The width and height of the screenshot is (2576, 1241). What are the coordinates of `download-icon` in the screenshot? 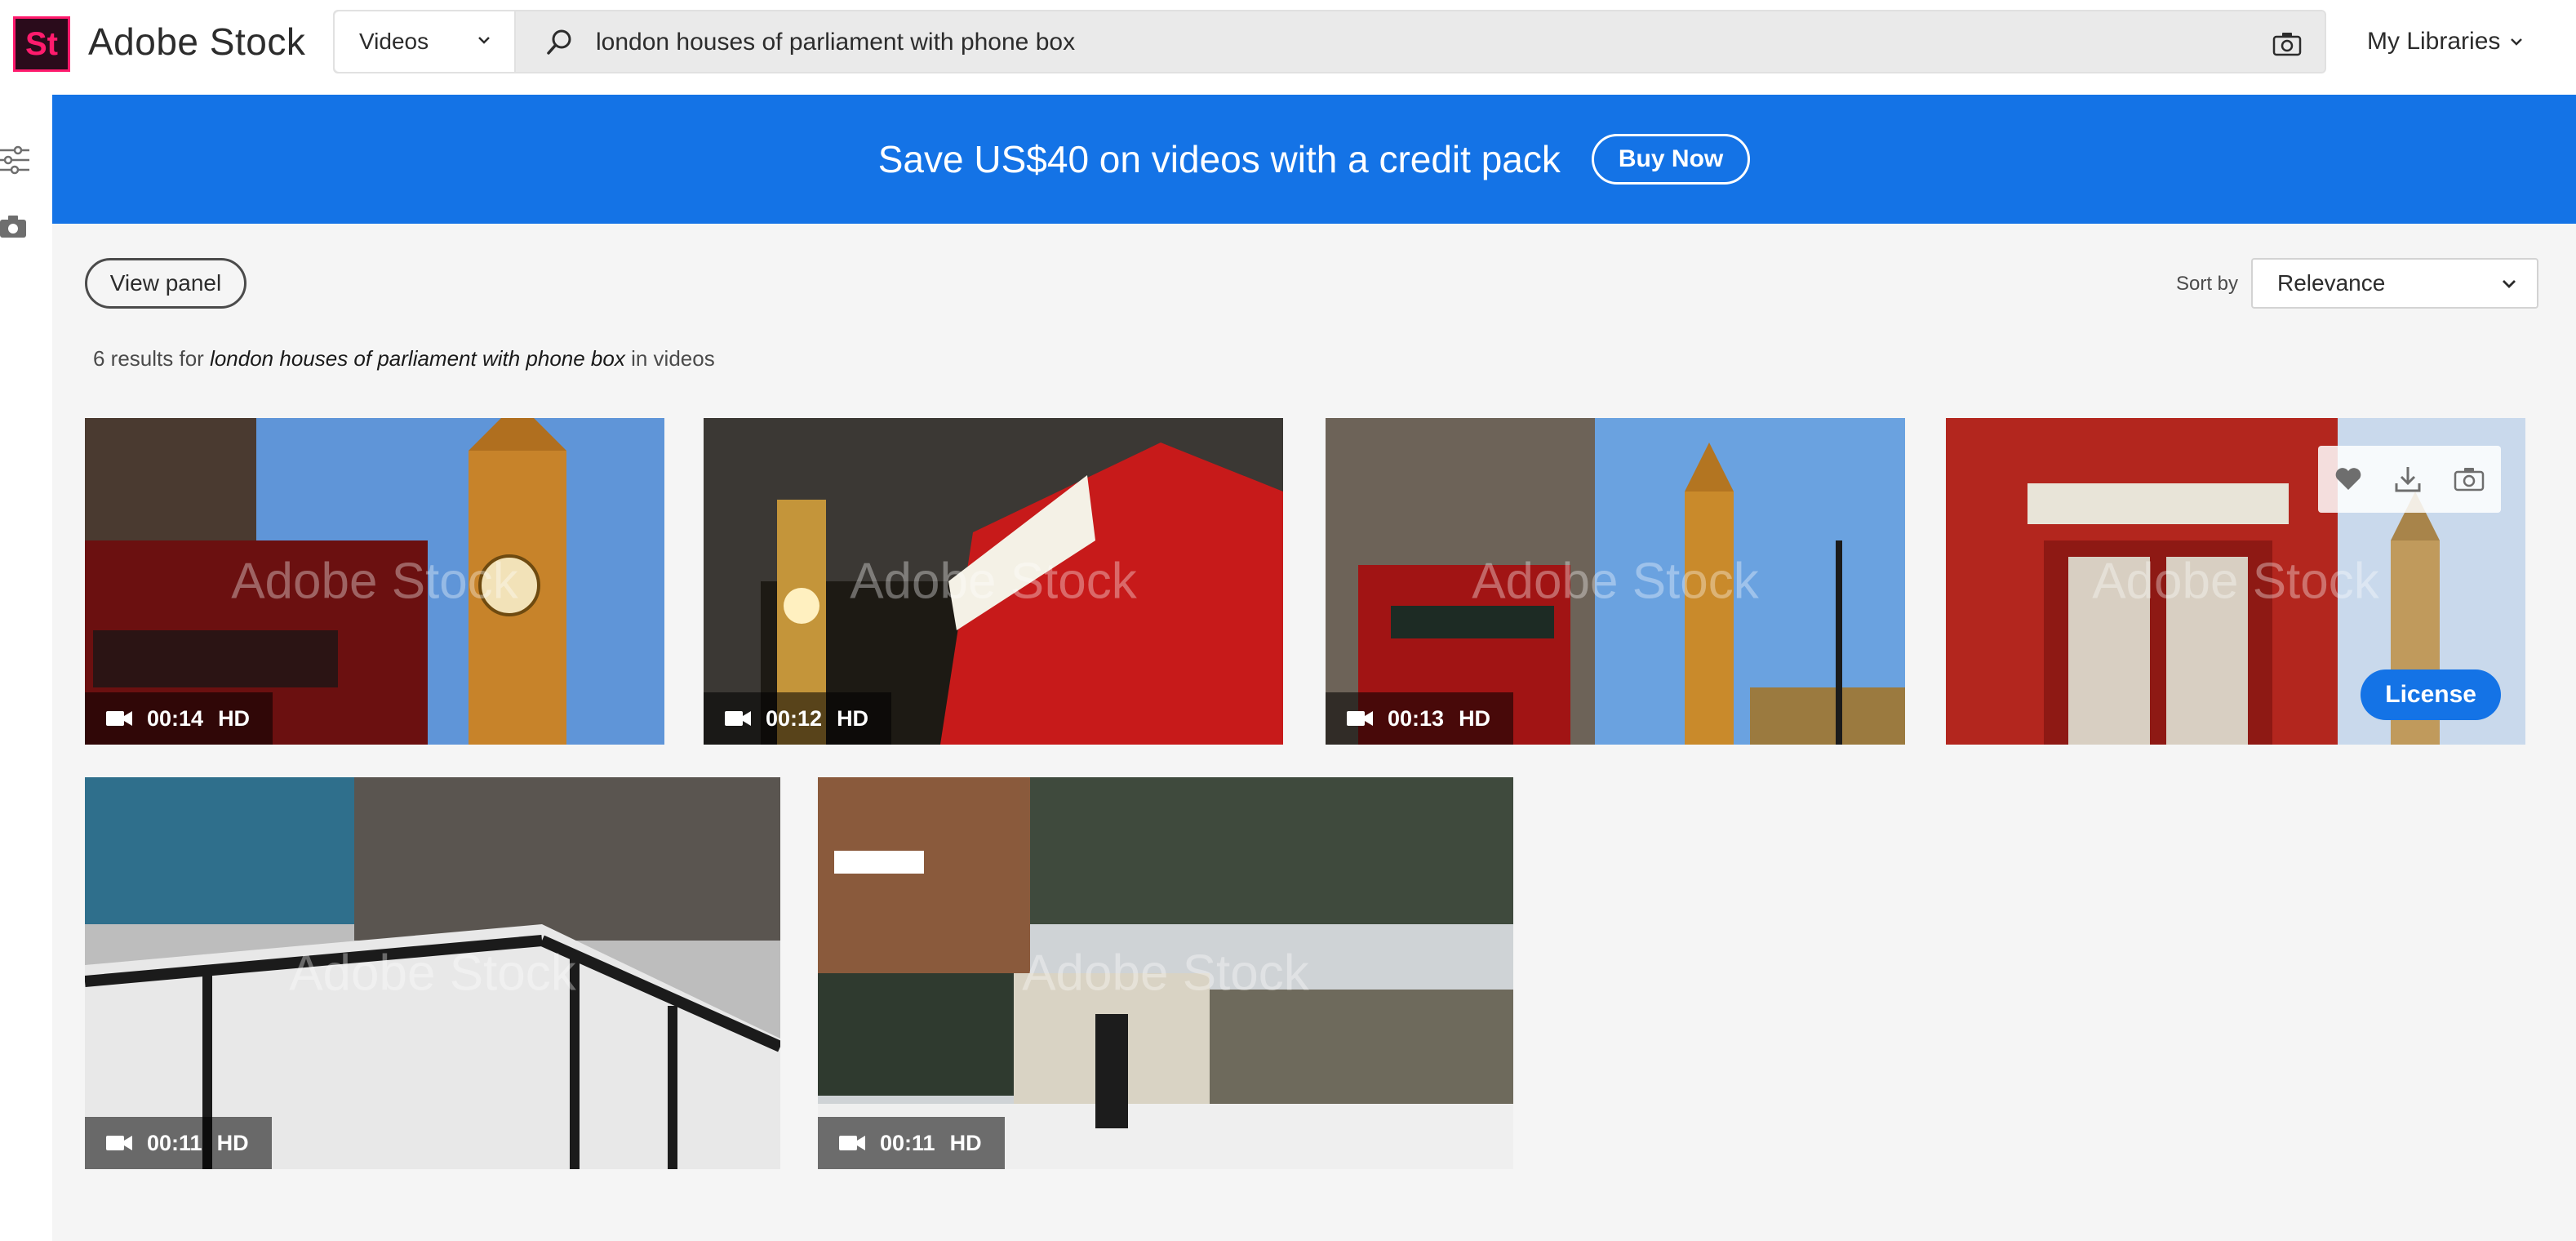 It's located at (2408, 479).